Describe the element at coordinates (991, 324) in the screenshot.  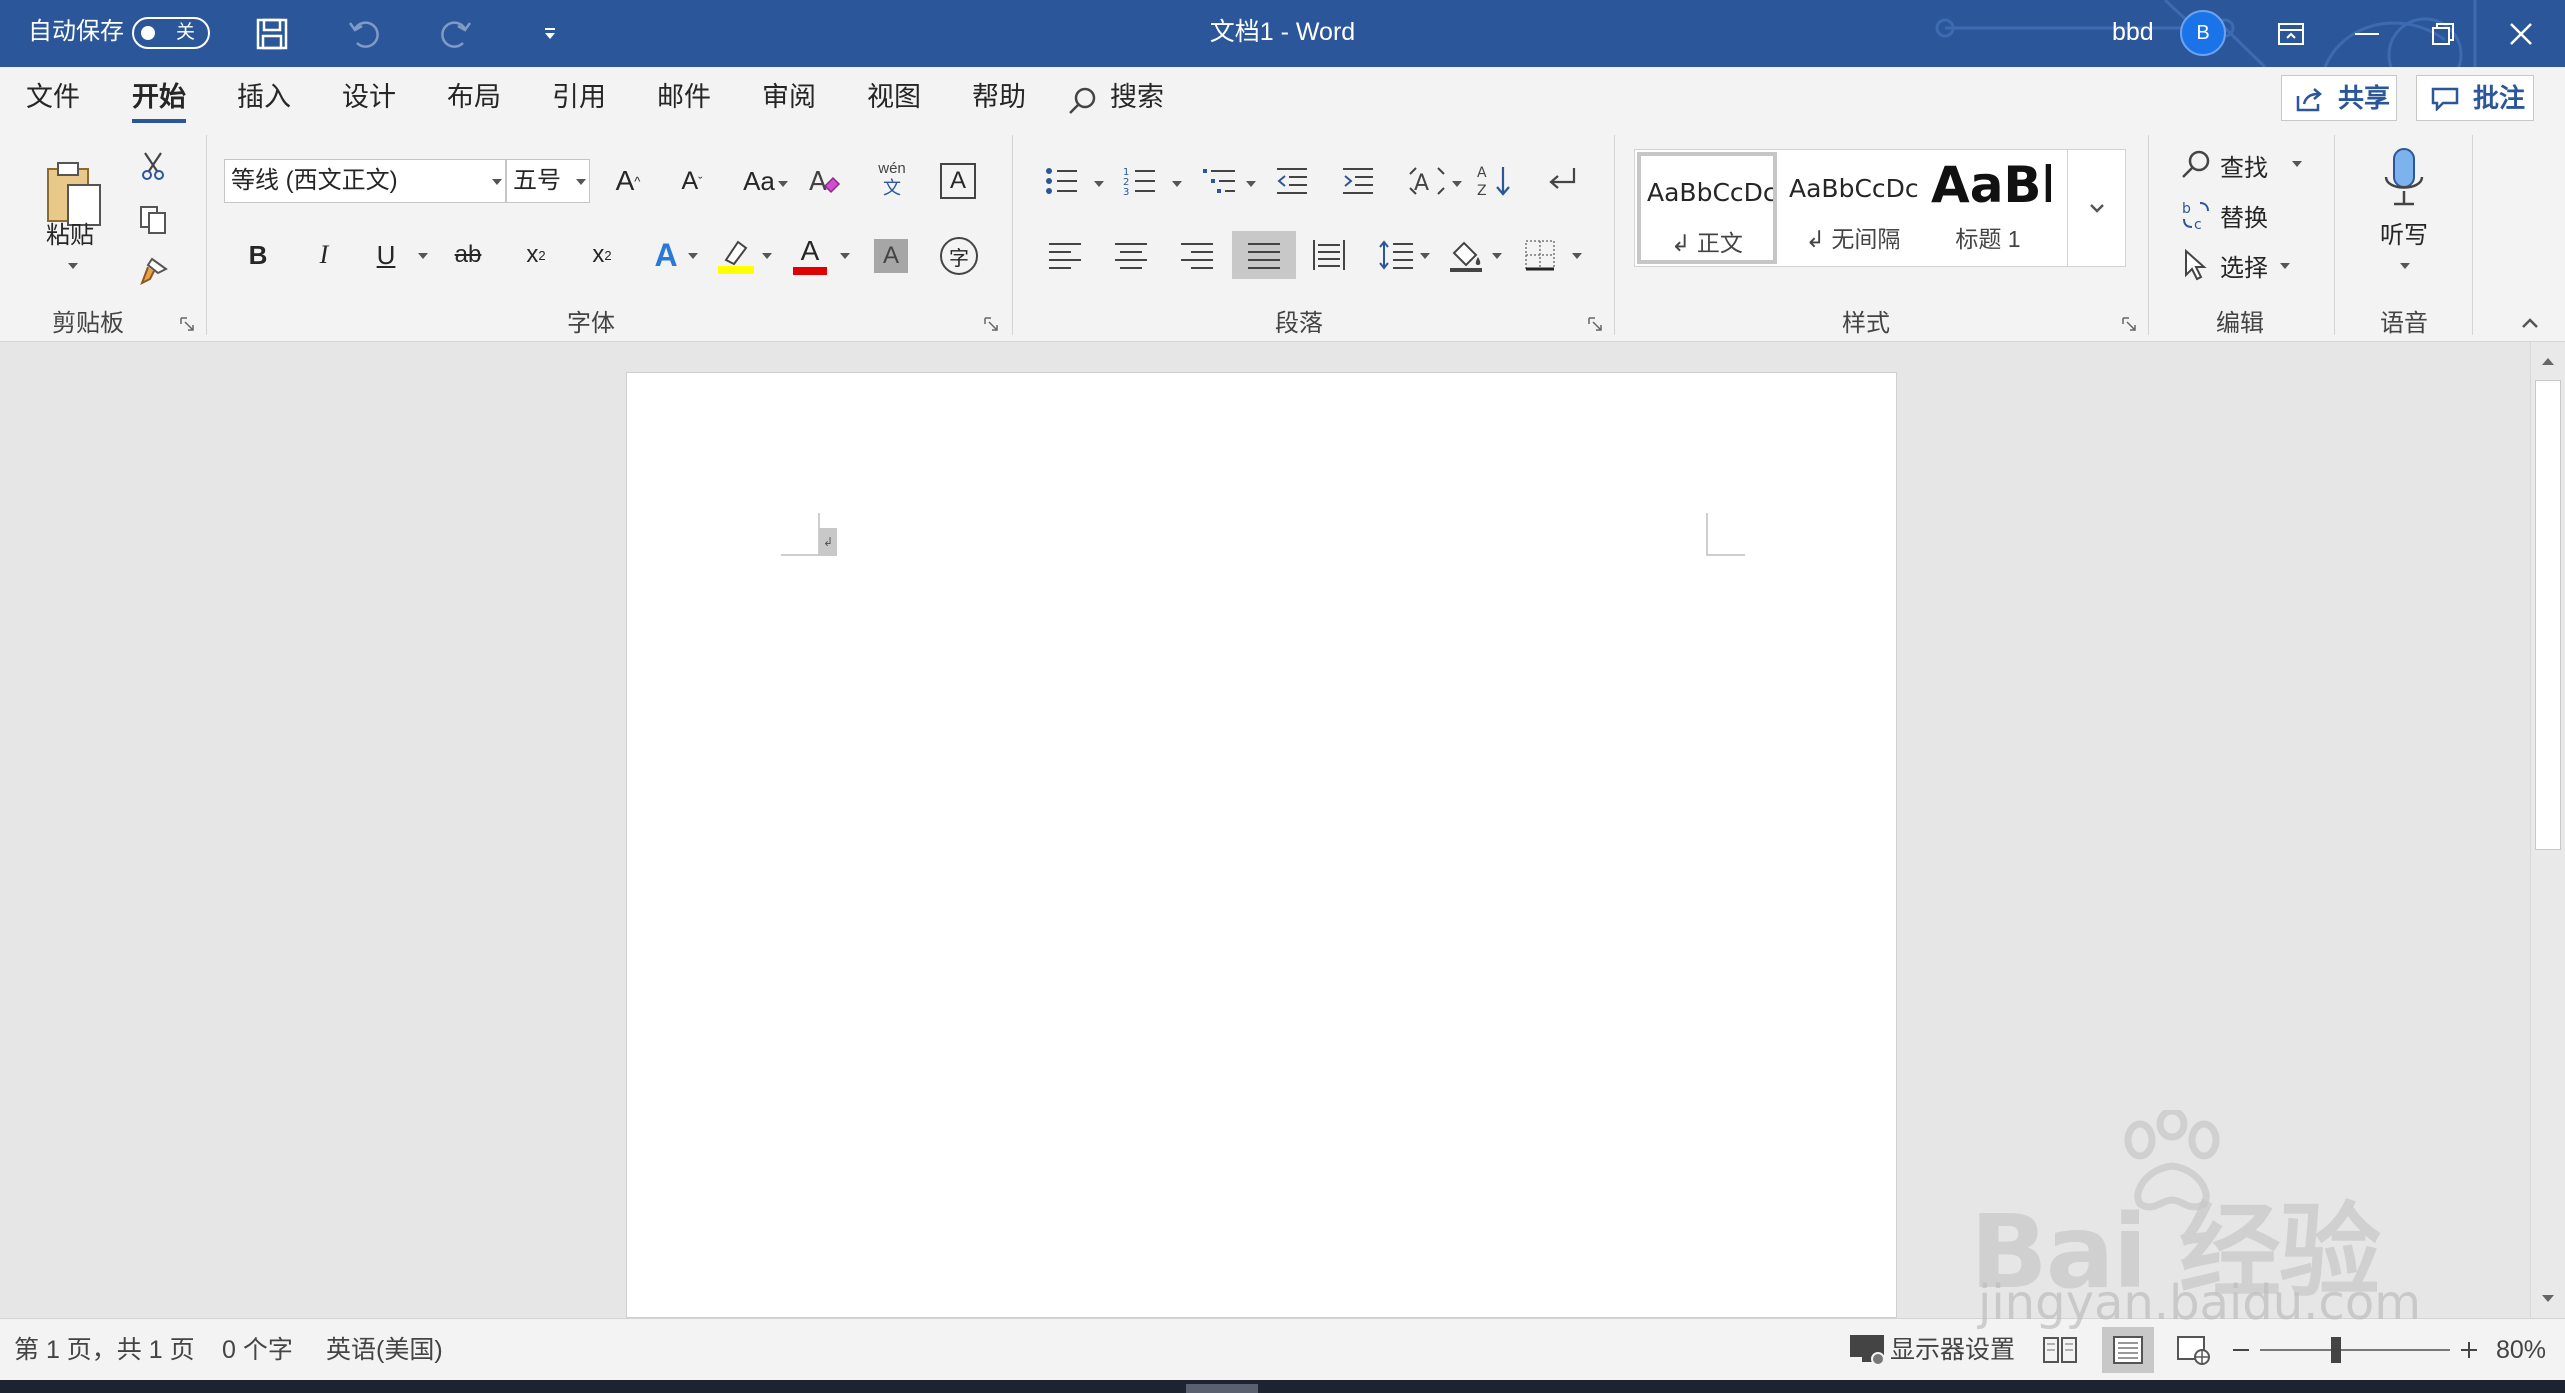
I see `font-dialog-launcher-icon` at that location.